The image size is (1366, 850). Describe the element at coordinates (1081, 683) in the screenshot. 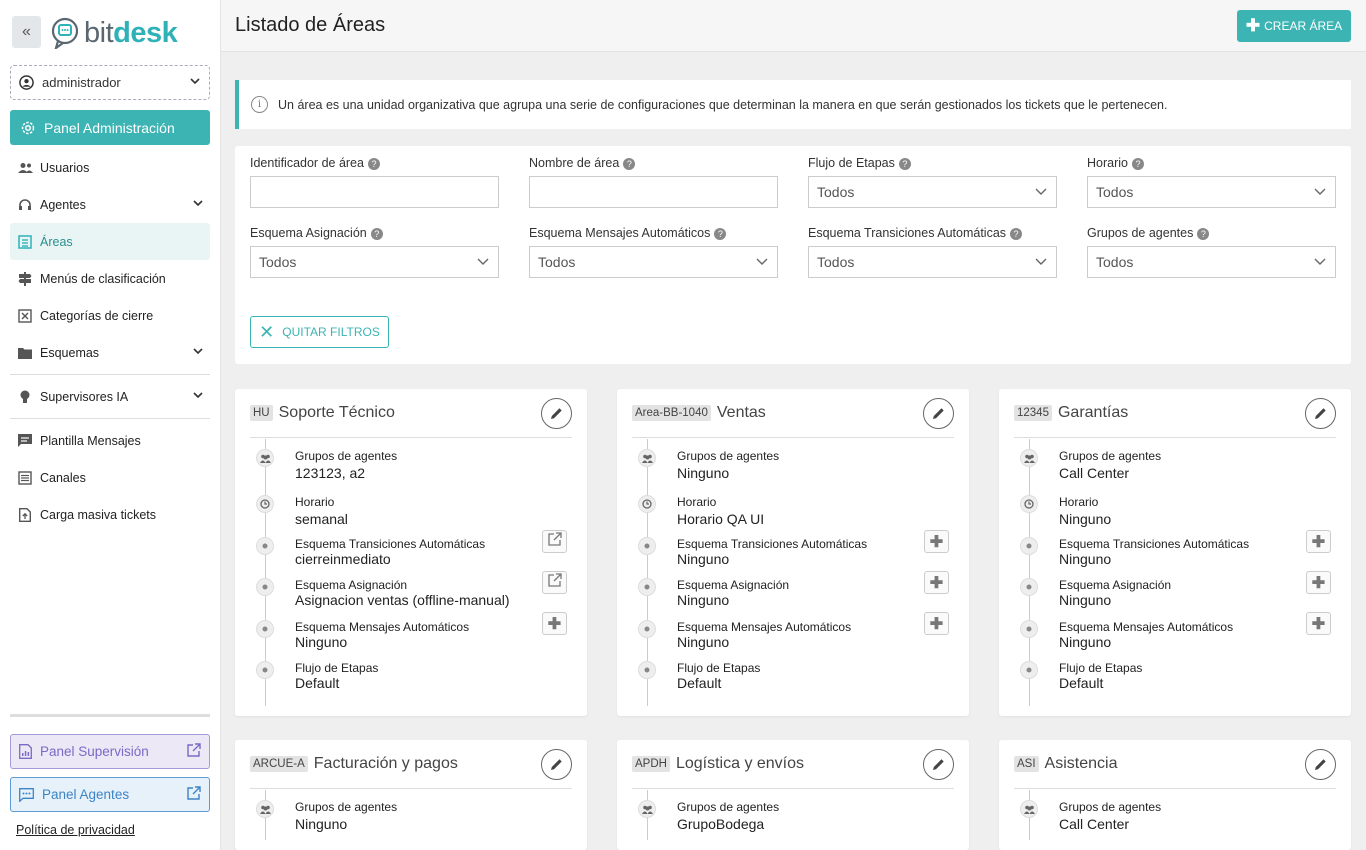

I see `field-value: Default` at that location.